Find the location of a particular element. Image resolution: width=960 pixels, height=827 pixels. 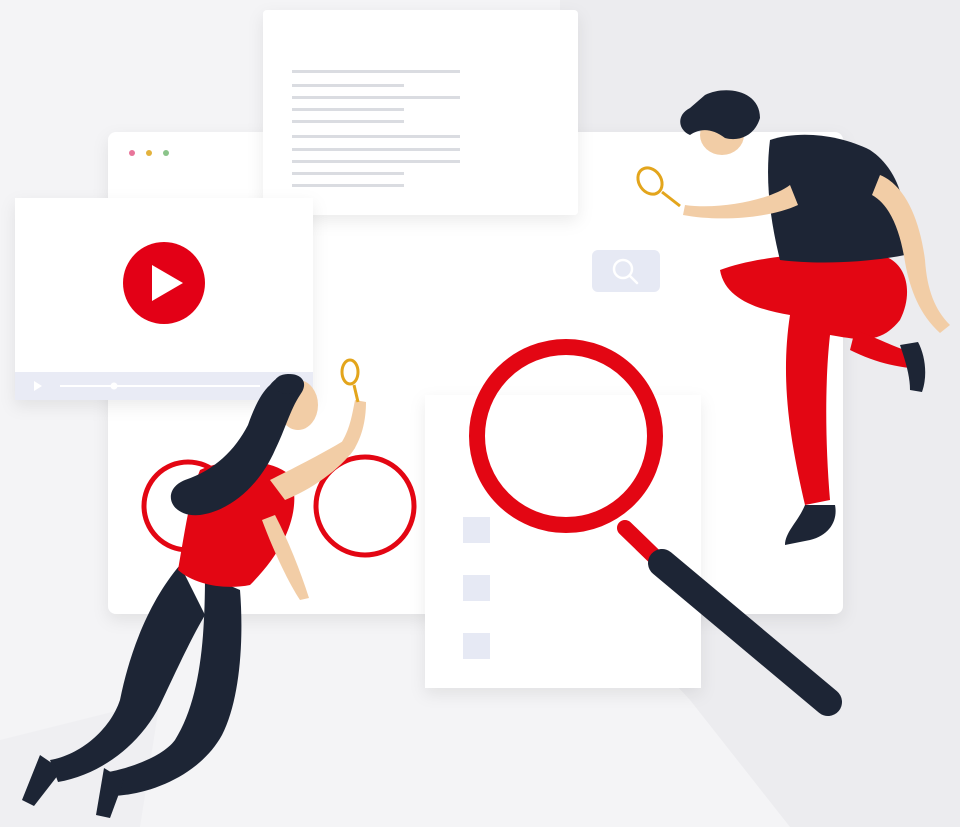

document-card is located at coordinates (420, 112).